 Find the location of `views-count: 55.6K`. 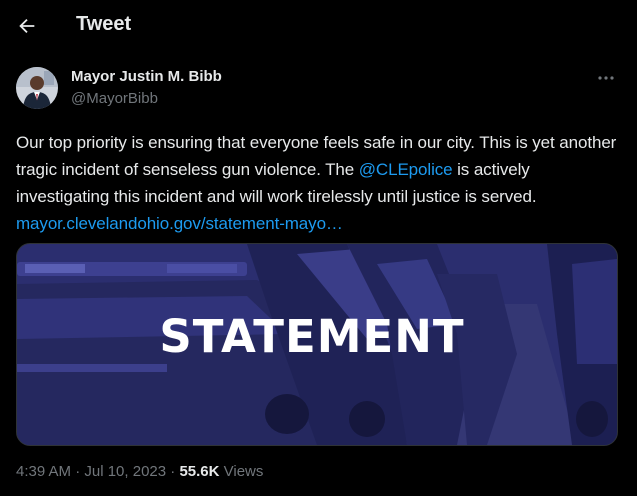

views-count: 55.6K is located at coordinates (199, 471).